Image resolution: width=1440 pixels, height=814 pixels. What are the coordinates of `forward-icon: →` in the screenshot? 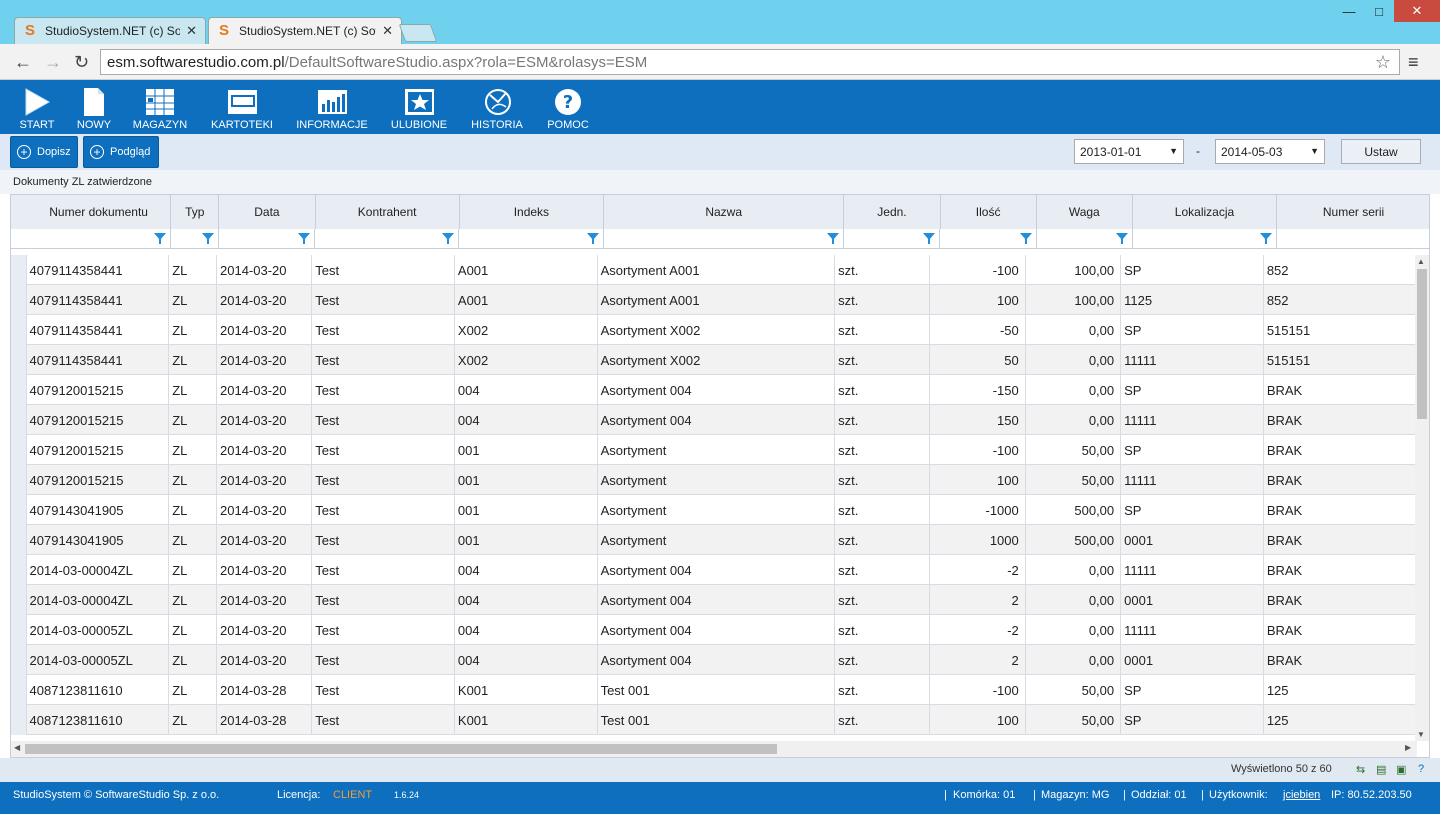 It's located at (53, 62).